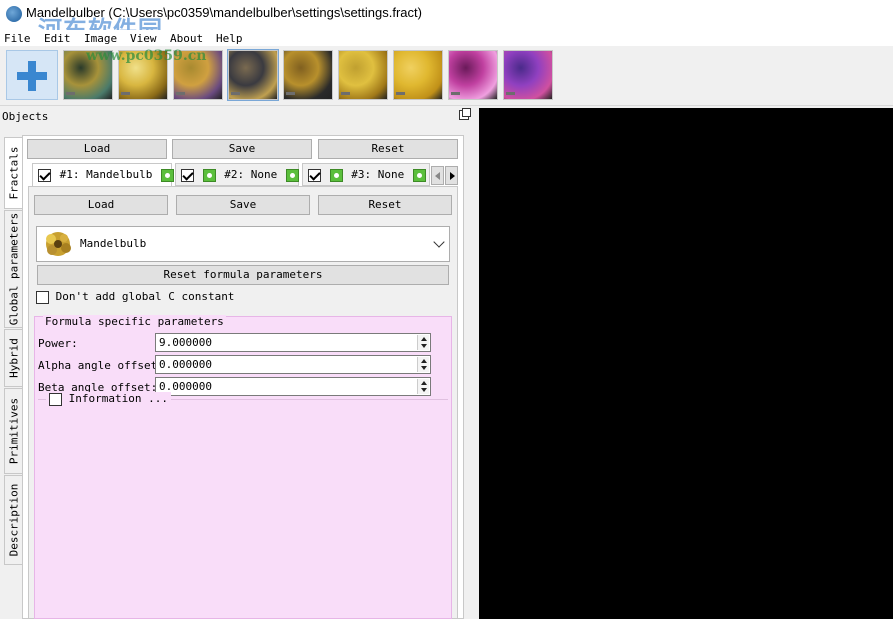  I want to click on arrow-left-icon, so click(437, 176).